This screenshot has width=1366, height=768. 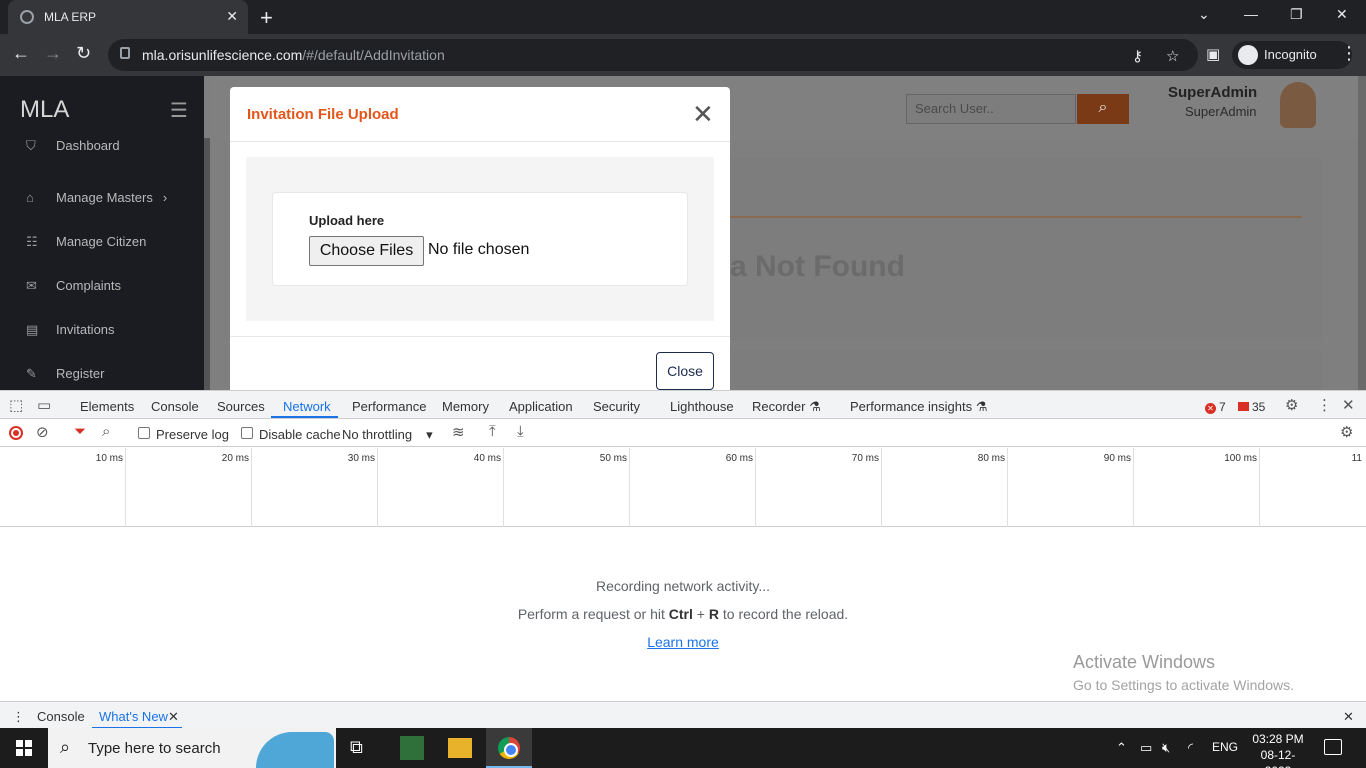 What do you see at coordinates (61, 716) in the screenshot?
I see `drawer-tab-console: Console` at bounding box center [61, 716].